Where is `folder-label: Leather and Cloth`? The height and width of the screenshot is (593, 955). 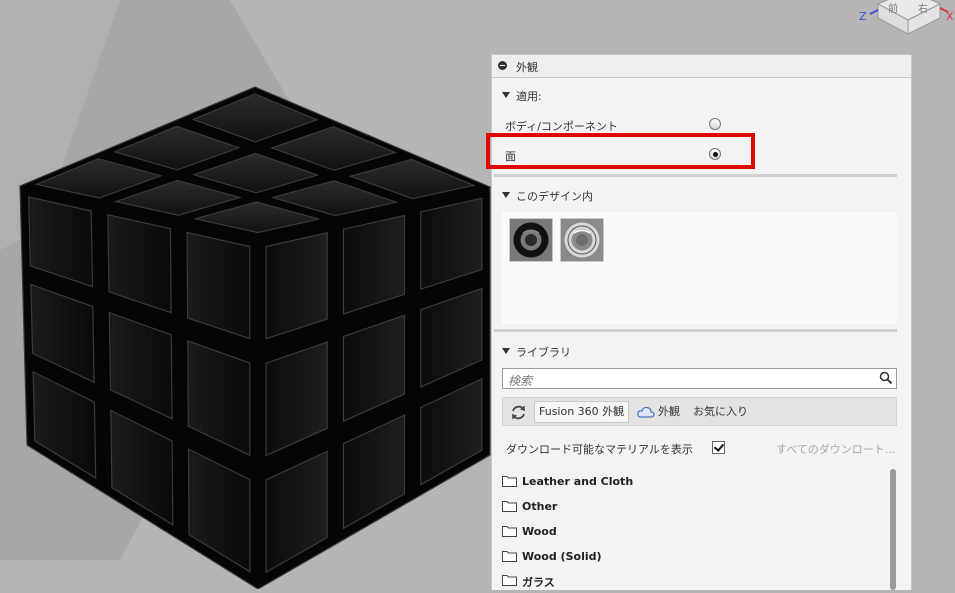 folder-label: Leather and Cloth is located at coordinates (578, 481).